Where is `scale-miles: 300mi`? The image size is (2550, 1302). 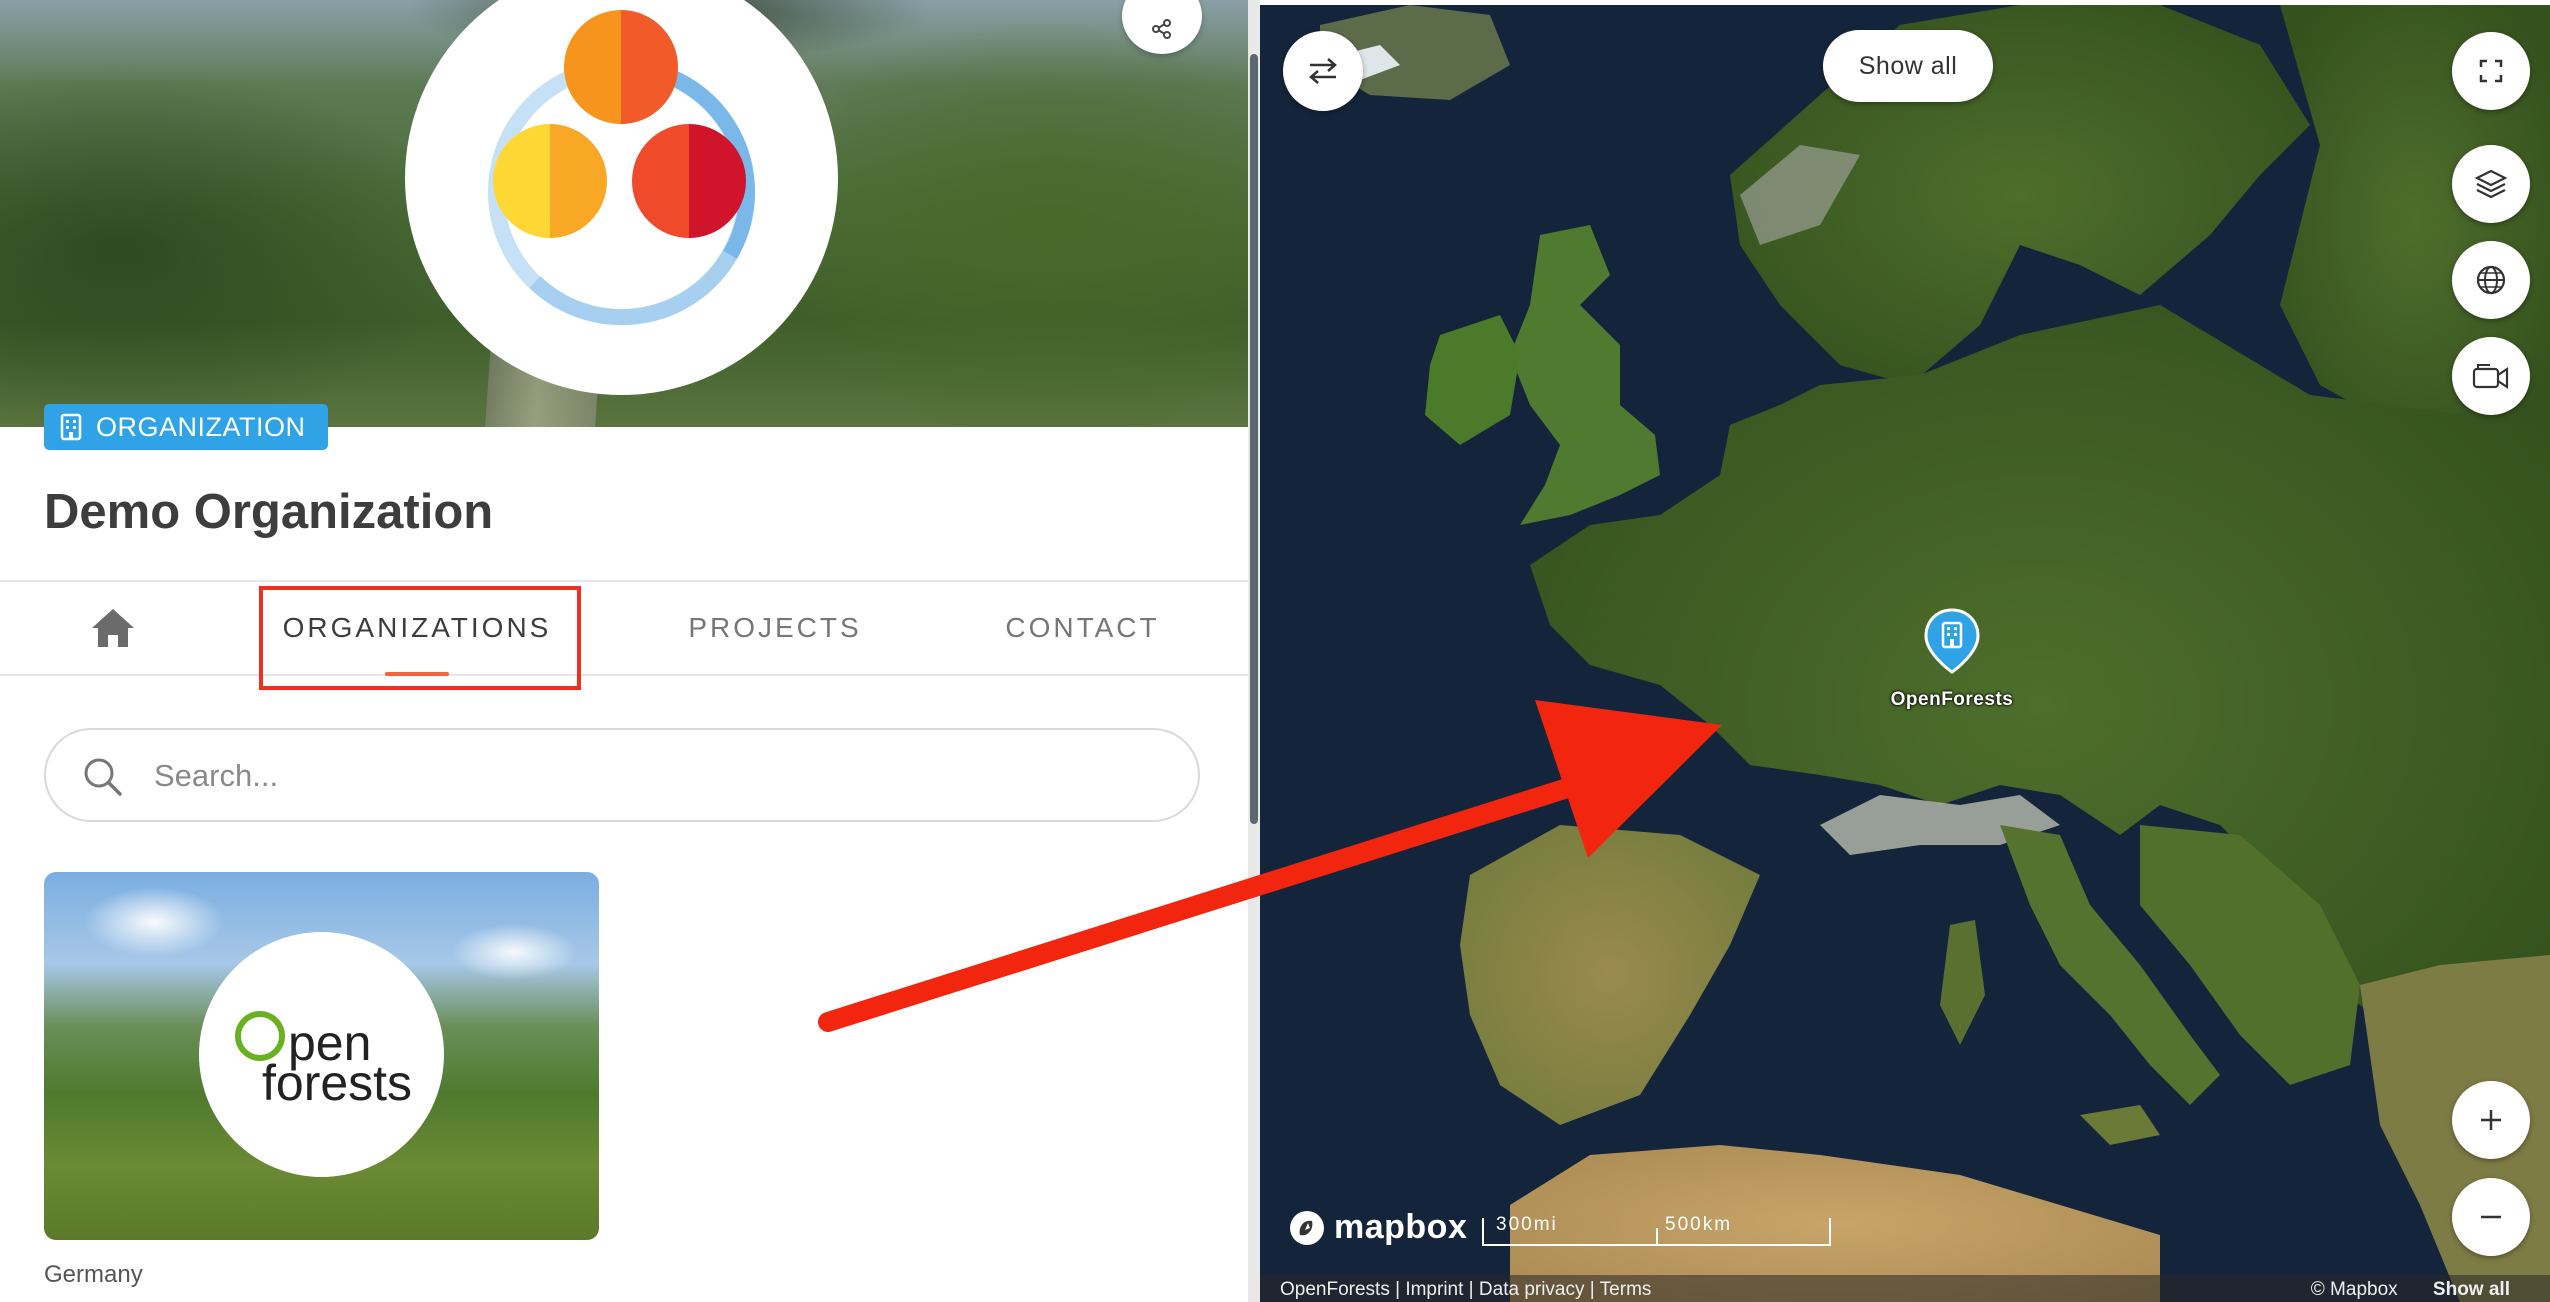 scale-miles: 300mi is located at coordinates (1527, 1224).